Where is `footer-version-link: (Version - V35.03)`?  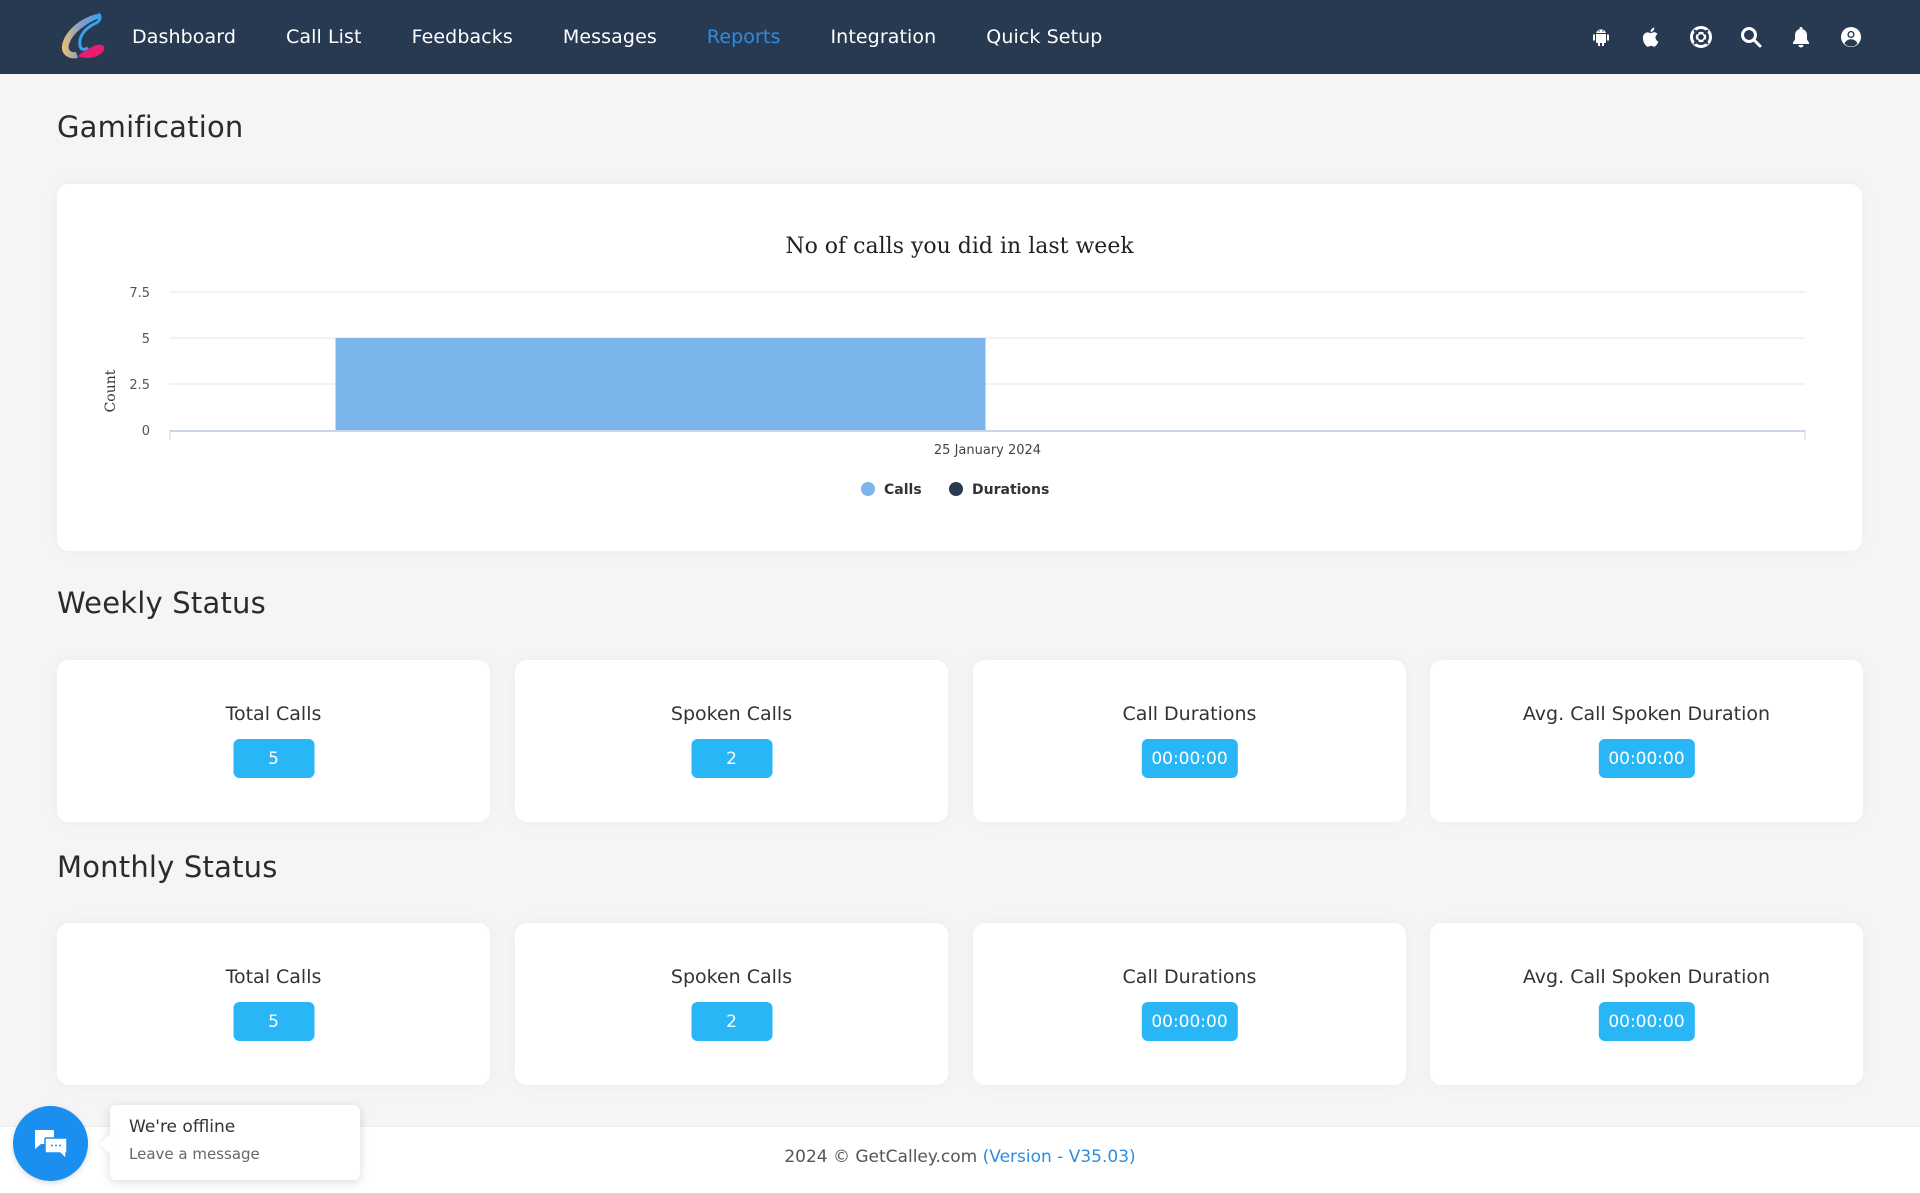 footer-version-link: (Version - V35.03) is located at coordinates (1059, 1157).